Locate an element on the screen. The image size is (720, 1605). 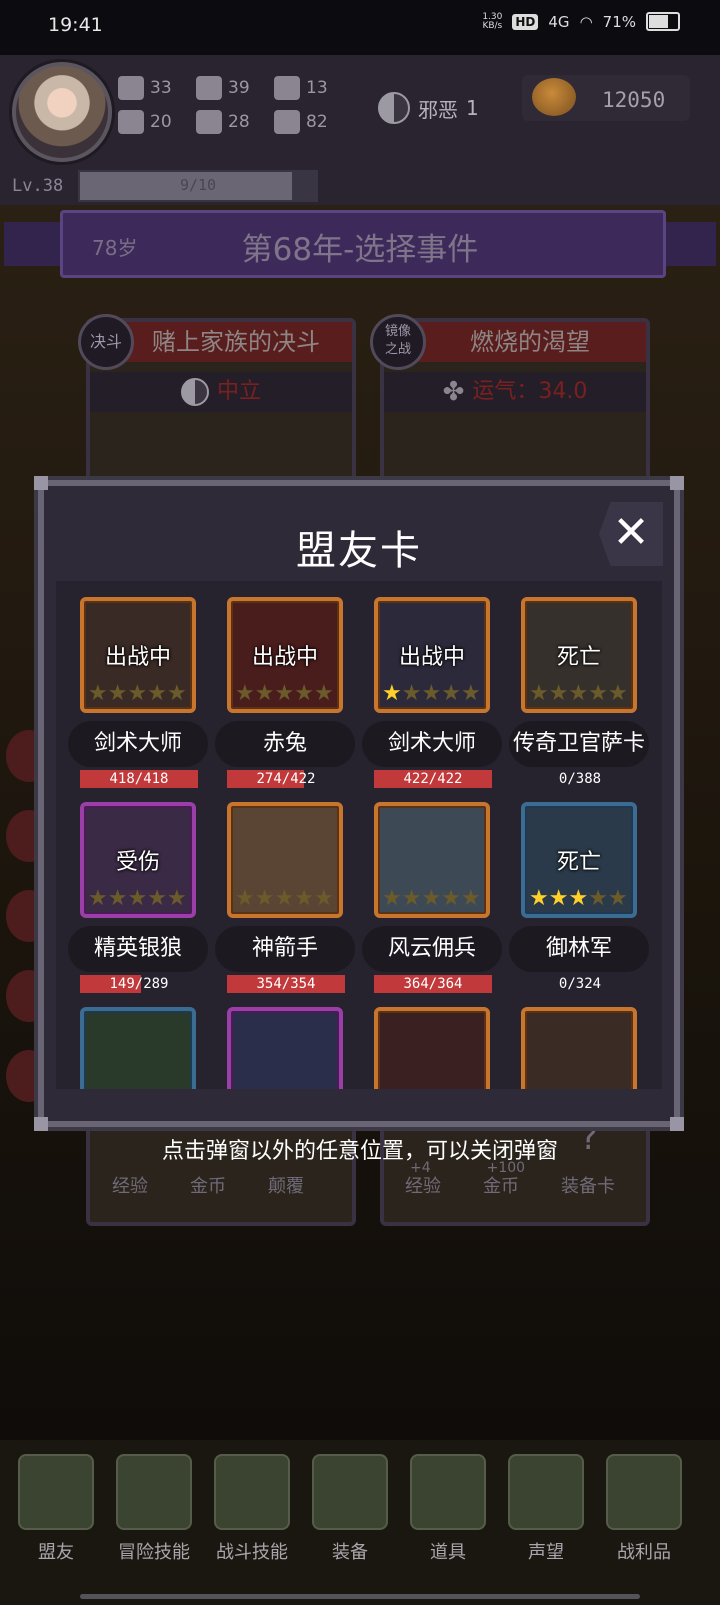
handshake-icon is located at coordinates (56, 1492).